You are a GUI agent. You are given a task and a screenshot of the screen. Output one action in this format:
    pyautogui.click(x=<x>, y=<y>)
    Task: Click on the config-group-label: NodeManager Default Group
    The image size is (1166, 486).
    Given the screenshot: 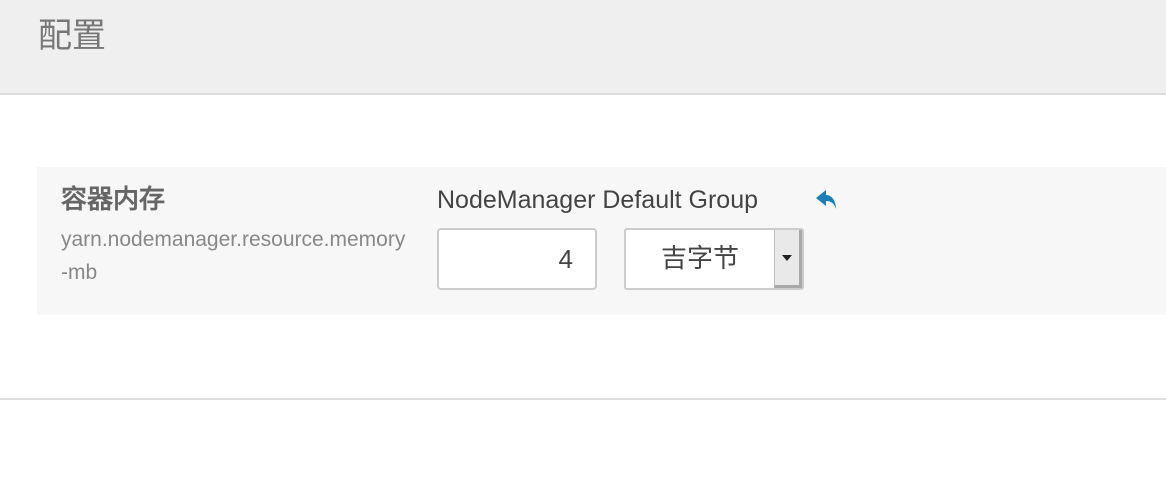 What is the action you would take?
    pyautogui.click(x=598, y=200)
    